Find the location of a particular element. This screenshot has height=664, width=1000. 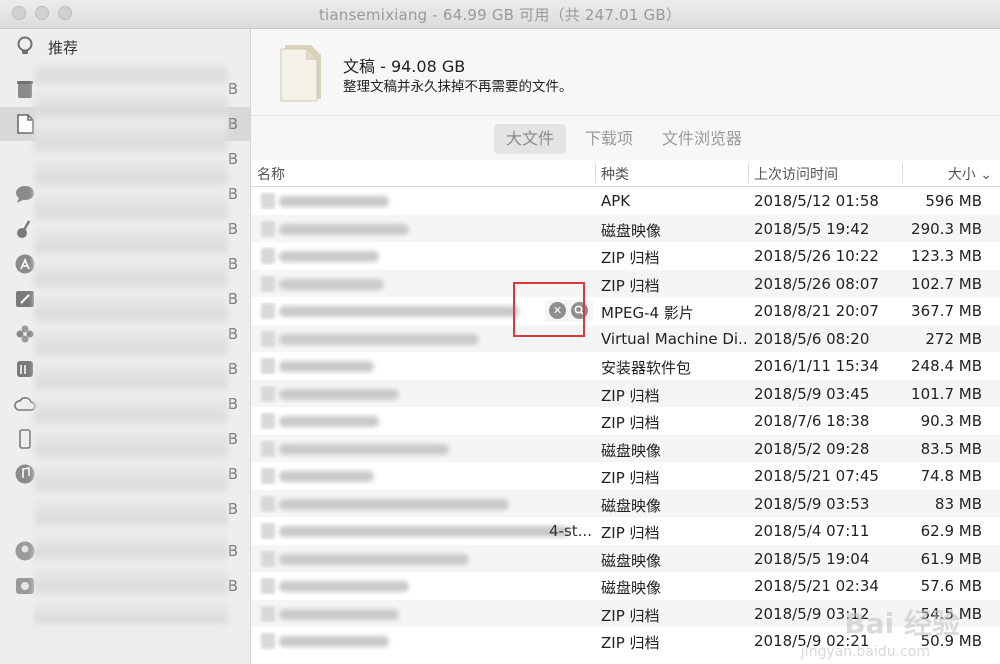

last-accessed-cell: 2018/5/21 07:45 is located at coordinates (816, 476).